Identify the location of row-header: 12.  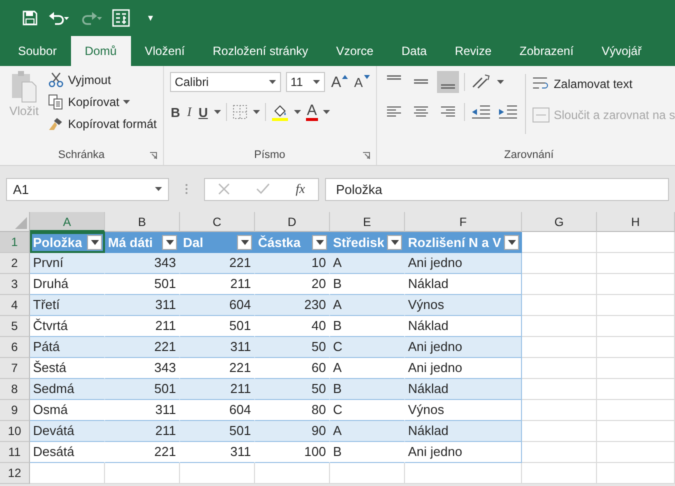
(15, 473).